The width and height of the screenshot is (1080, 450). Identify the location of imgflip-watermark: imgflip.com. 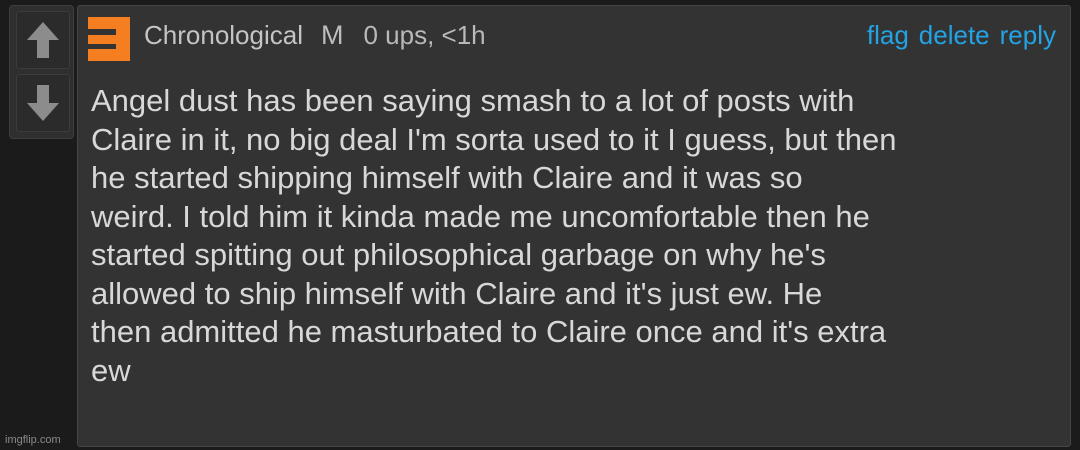
(33, 440).